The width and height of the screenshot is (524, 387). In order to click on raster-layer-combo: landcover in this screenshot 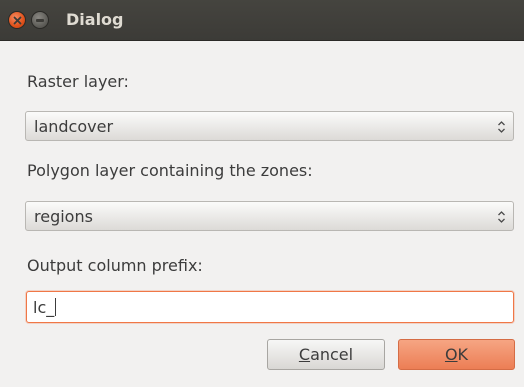, I will do `click(269, 126)`.